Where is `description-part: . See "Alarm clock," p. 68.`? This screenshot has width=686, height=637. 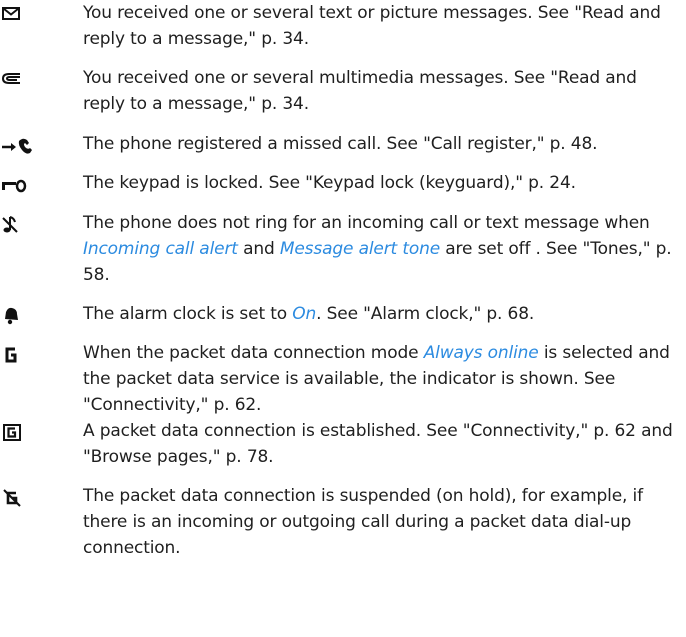 description-part: . See "Alarm clock," p. 68. is located at coordinates (425, 314).